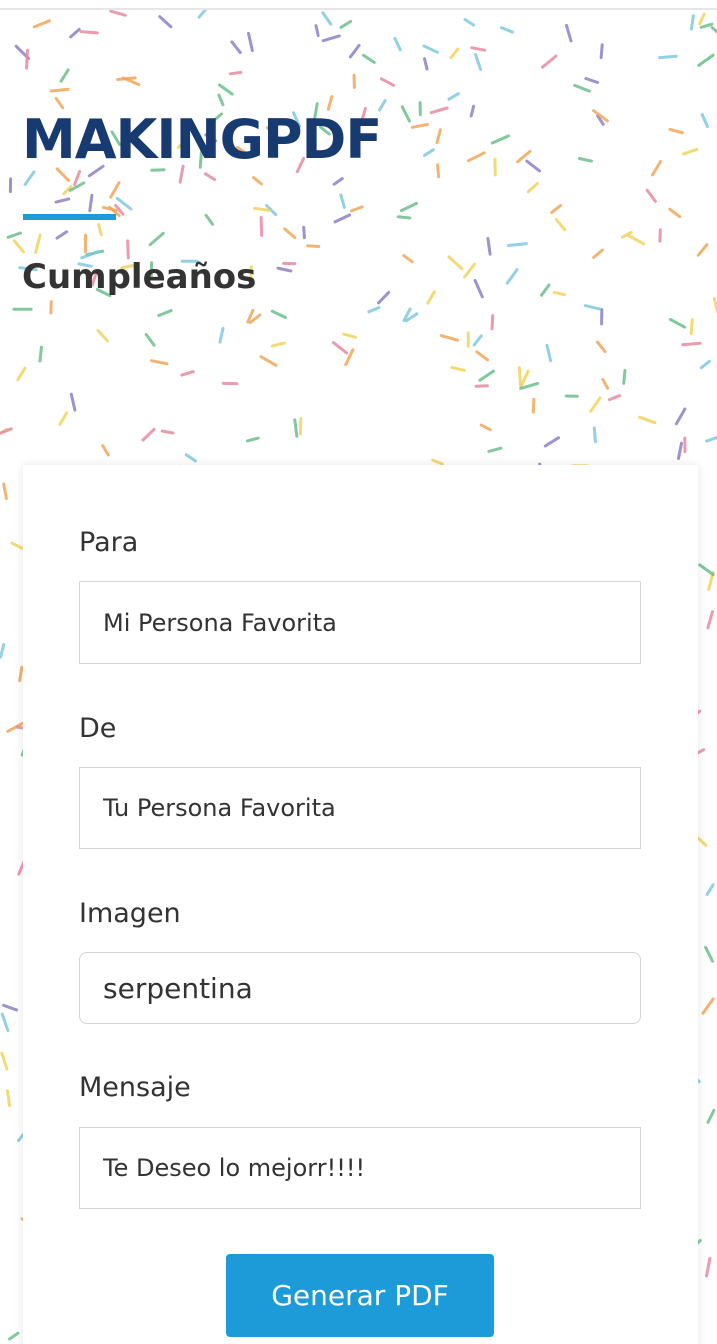  Describe the element at coordinates (360, 988) in the screenshot. I see `imagen-select: serpentina` at that location.